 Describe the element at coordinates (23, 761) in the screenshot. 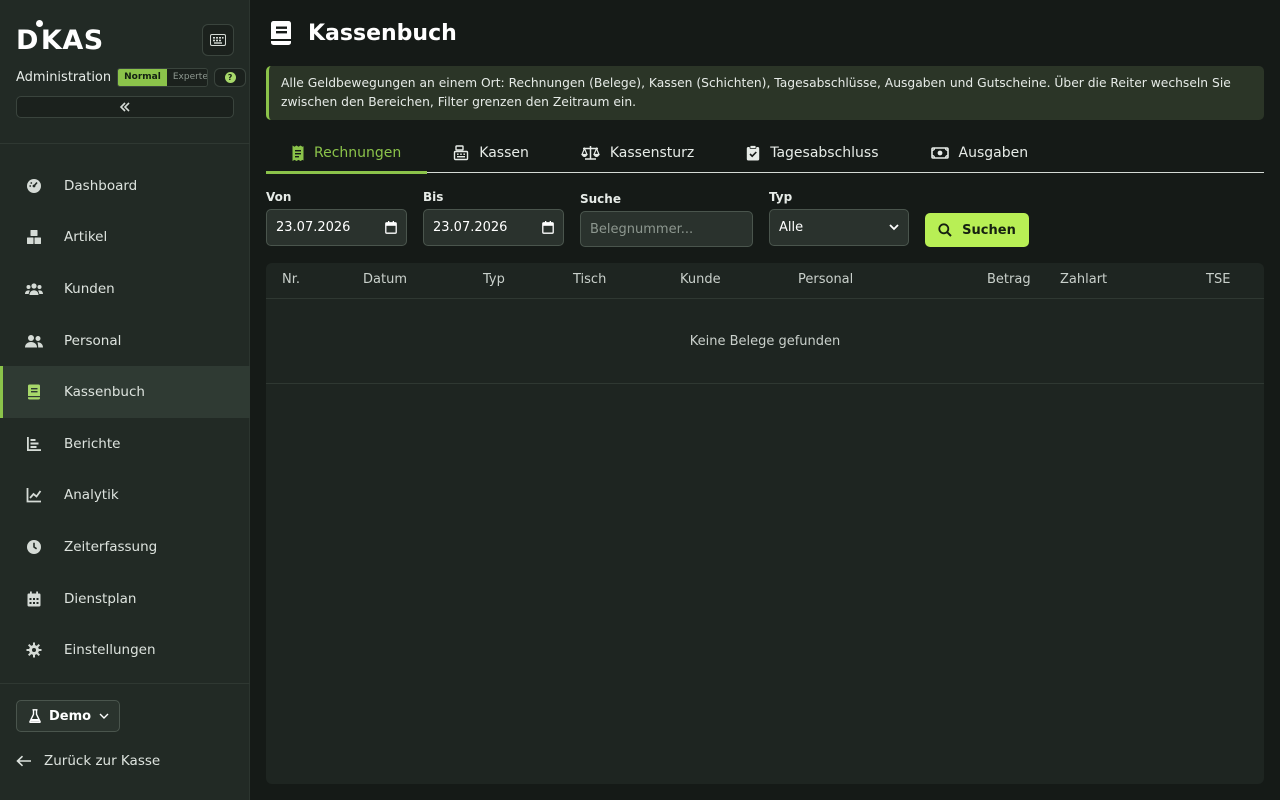

I see `arrow-left-icon` at that location.